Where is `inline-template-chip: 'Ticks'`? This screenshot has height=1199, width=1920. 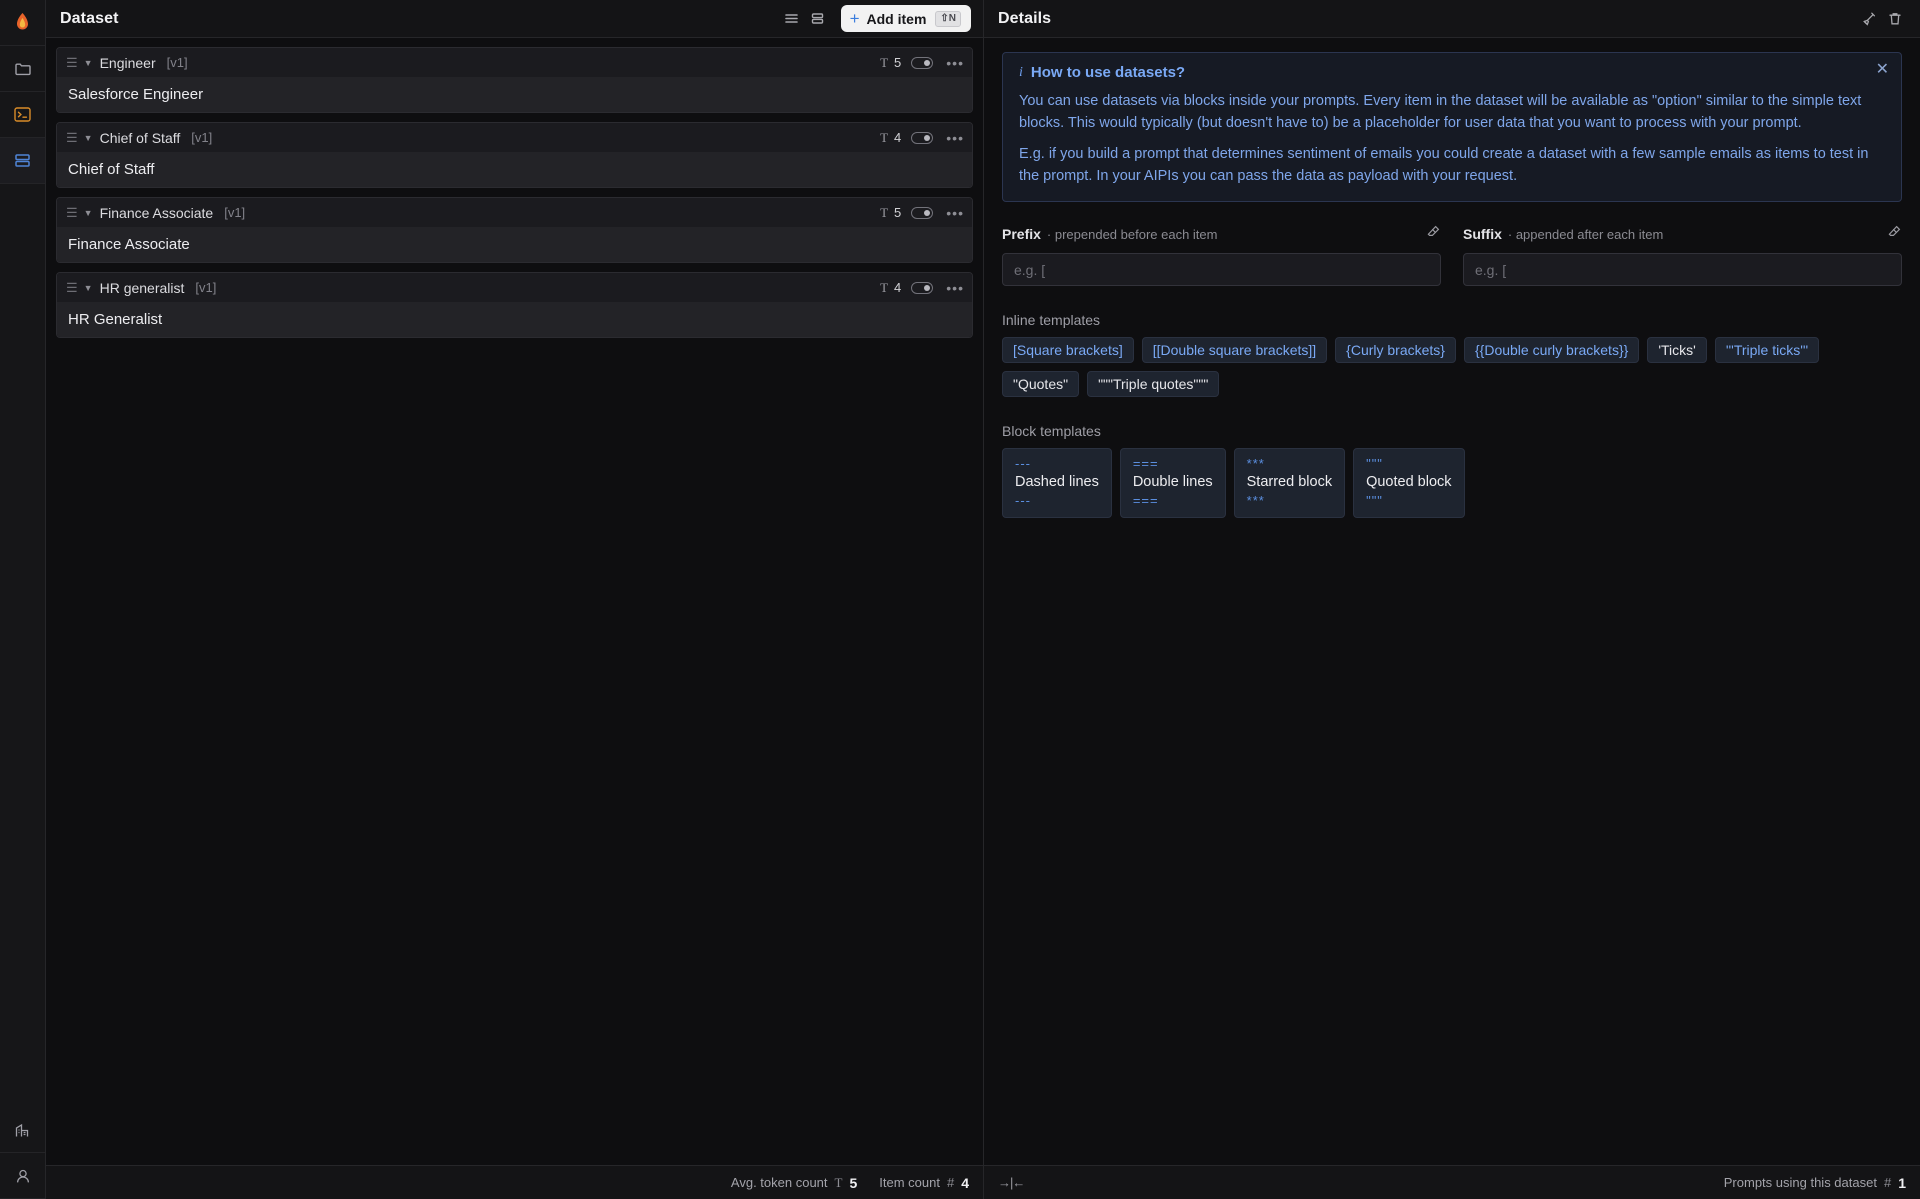
inline-template-chip: 'Ticks' is located at coordinates (1677, 350).